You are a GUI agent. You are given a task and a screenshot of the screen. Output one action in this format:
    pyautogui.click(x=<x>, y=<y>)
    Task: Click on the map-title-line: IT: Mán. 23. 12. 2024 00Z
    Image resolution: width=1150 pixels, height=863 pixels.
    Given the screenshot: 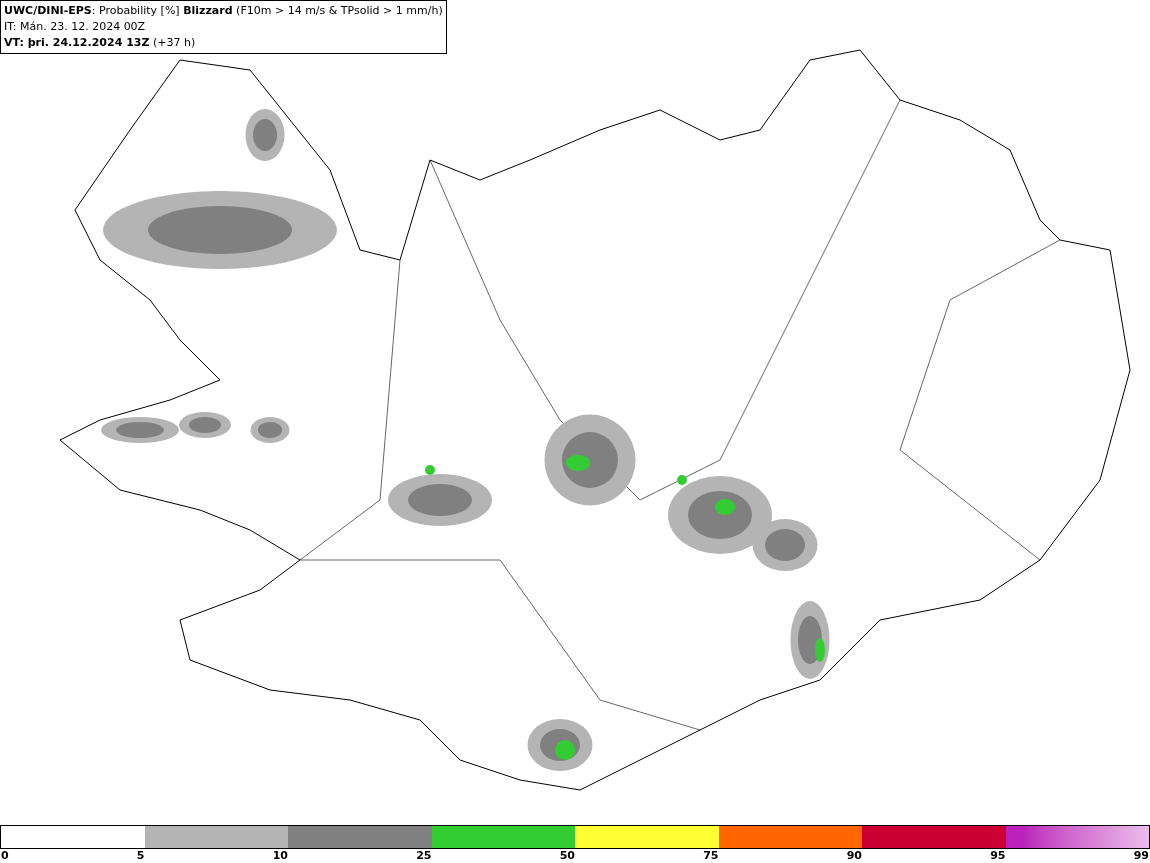 What is the action you would take?
    pyautogui.click(x=75, y=27)
    